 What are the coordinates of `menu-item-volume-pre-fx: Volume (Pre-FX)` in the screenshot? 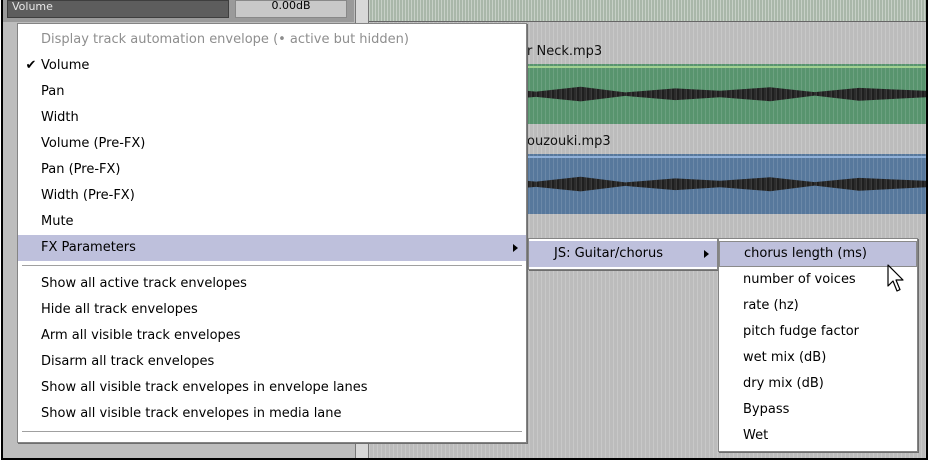 It's located at (272, 144).